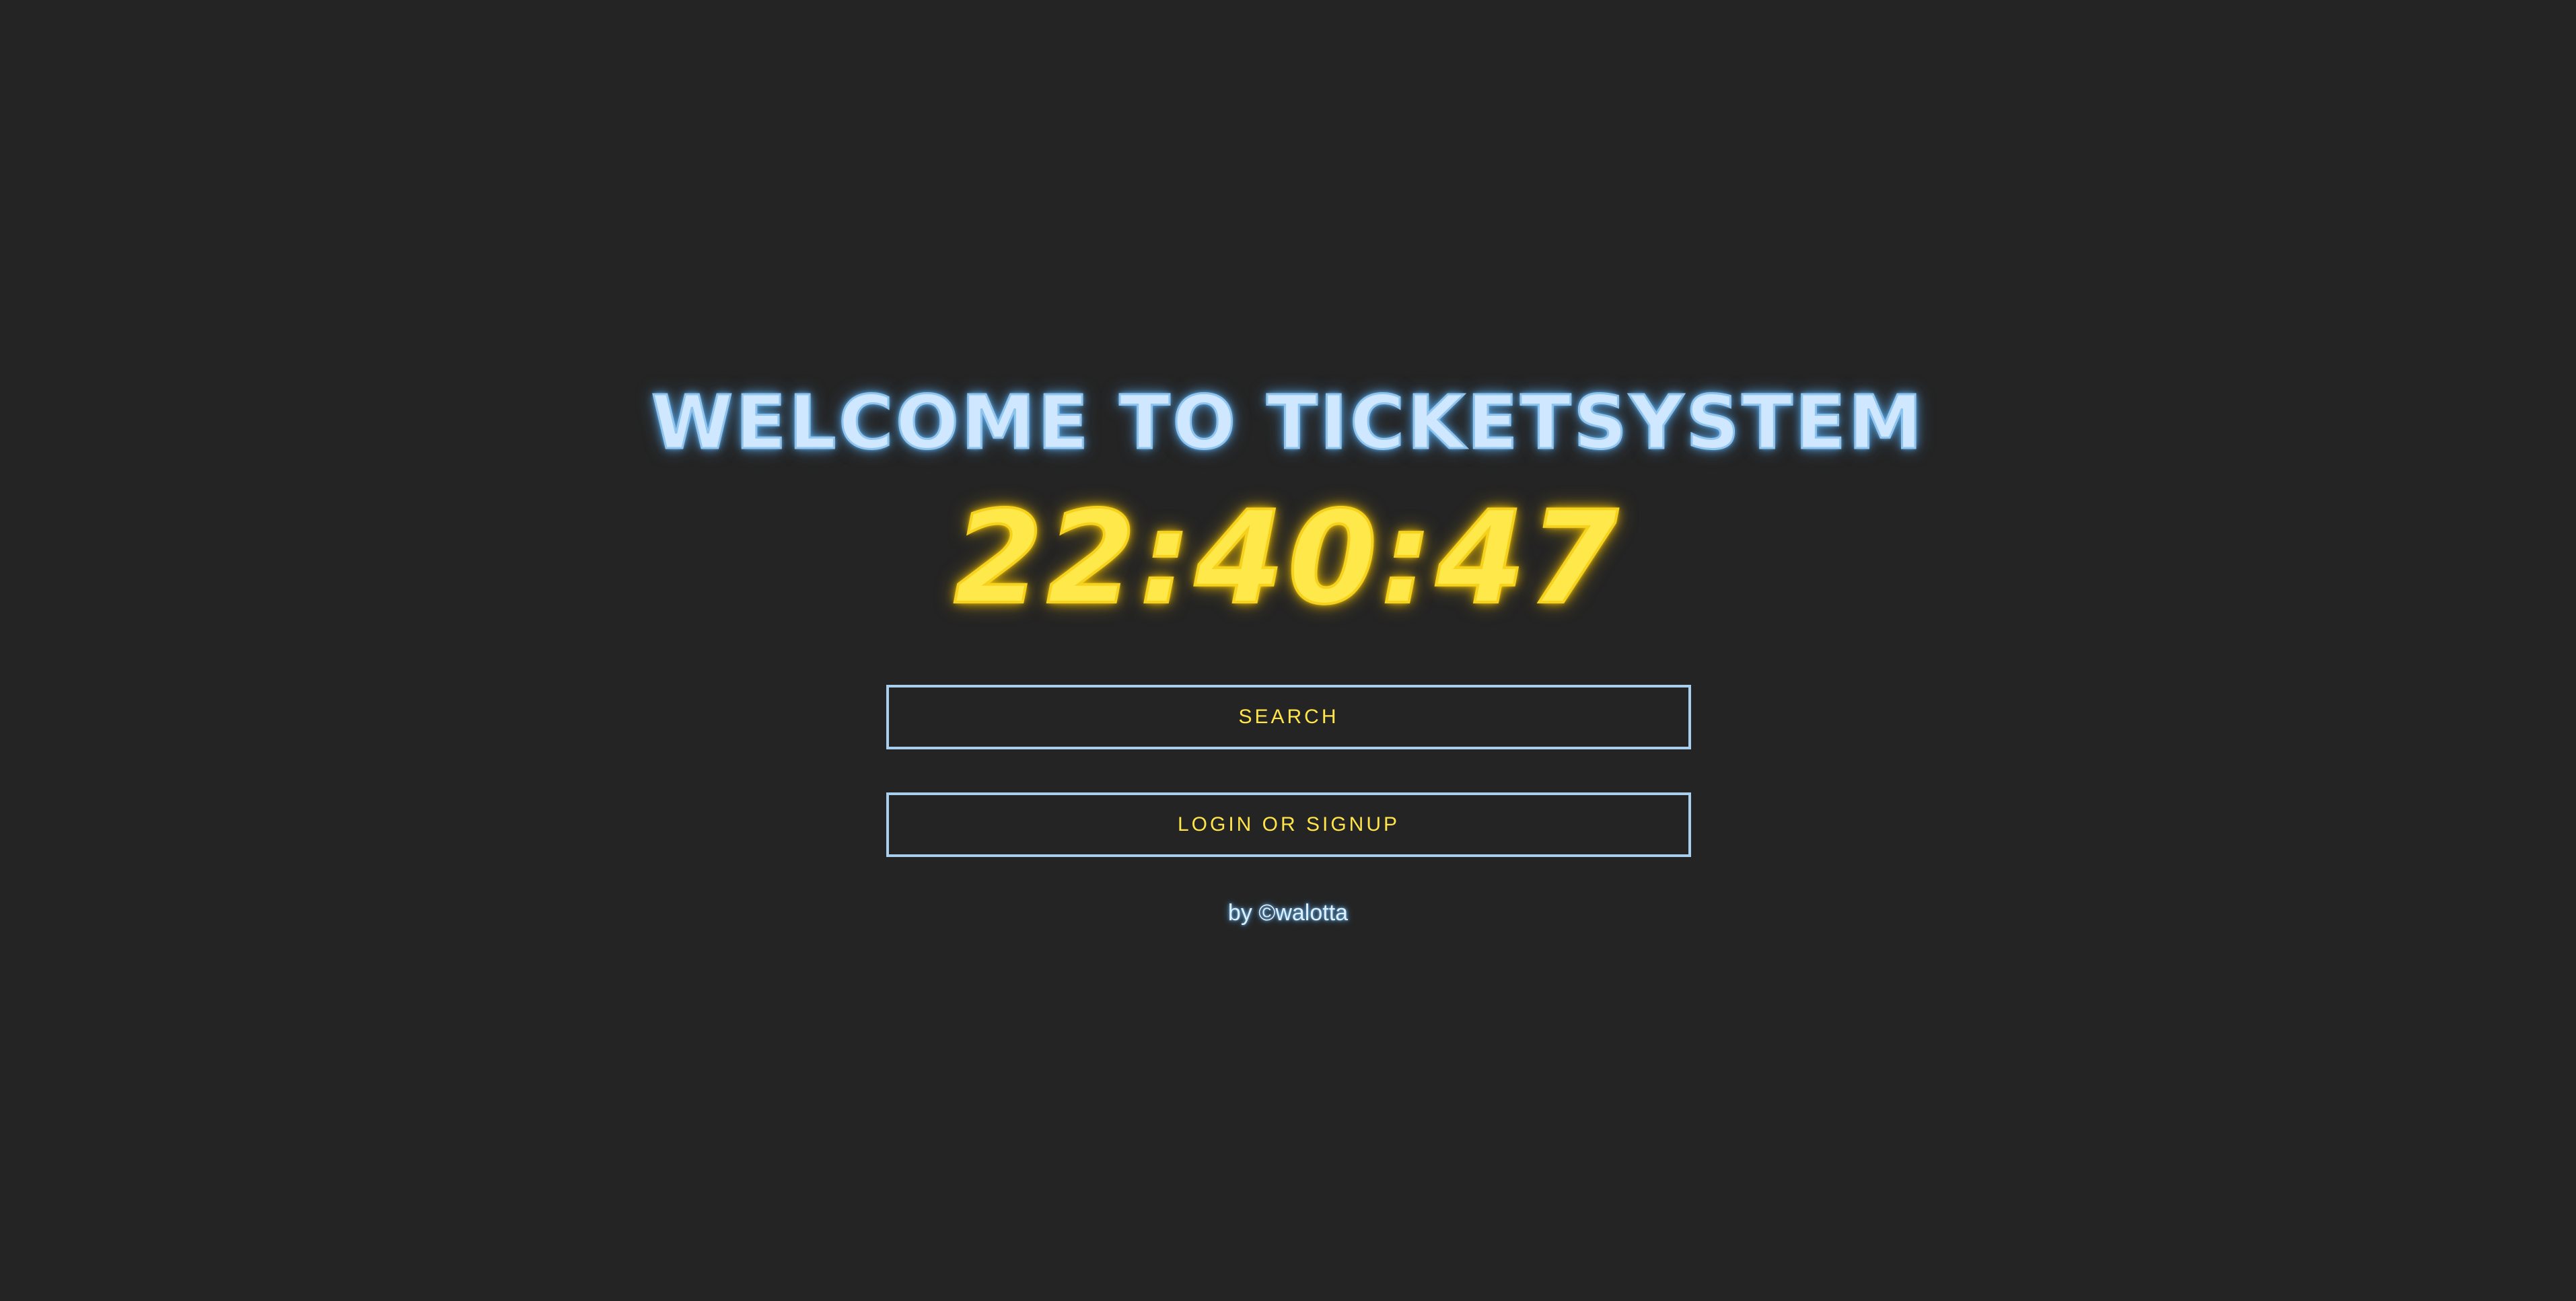 The height and width of the screenshot is (1301, 2576). Describe the element at coordinates (1288, 717) in the screenshot. I see `search-button: SEARCH` at that location.